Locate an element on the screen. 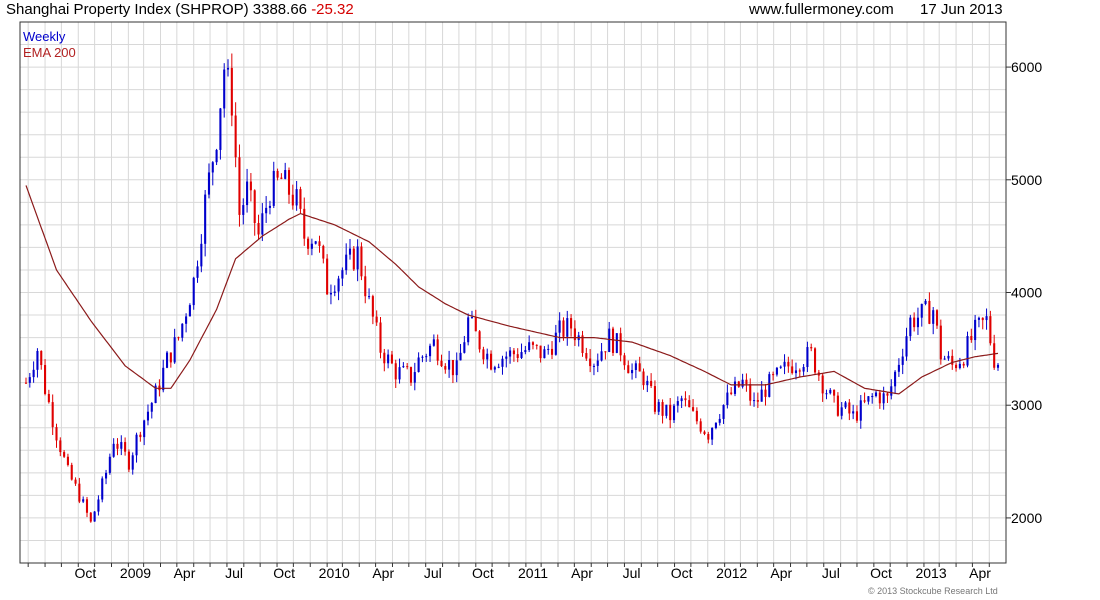 This screenshot has width=1100, height=600. copyright-notice: © 2013 Stockcube Research Ltd is located at coordinates (933, 591).